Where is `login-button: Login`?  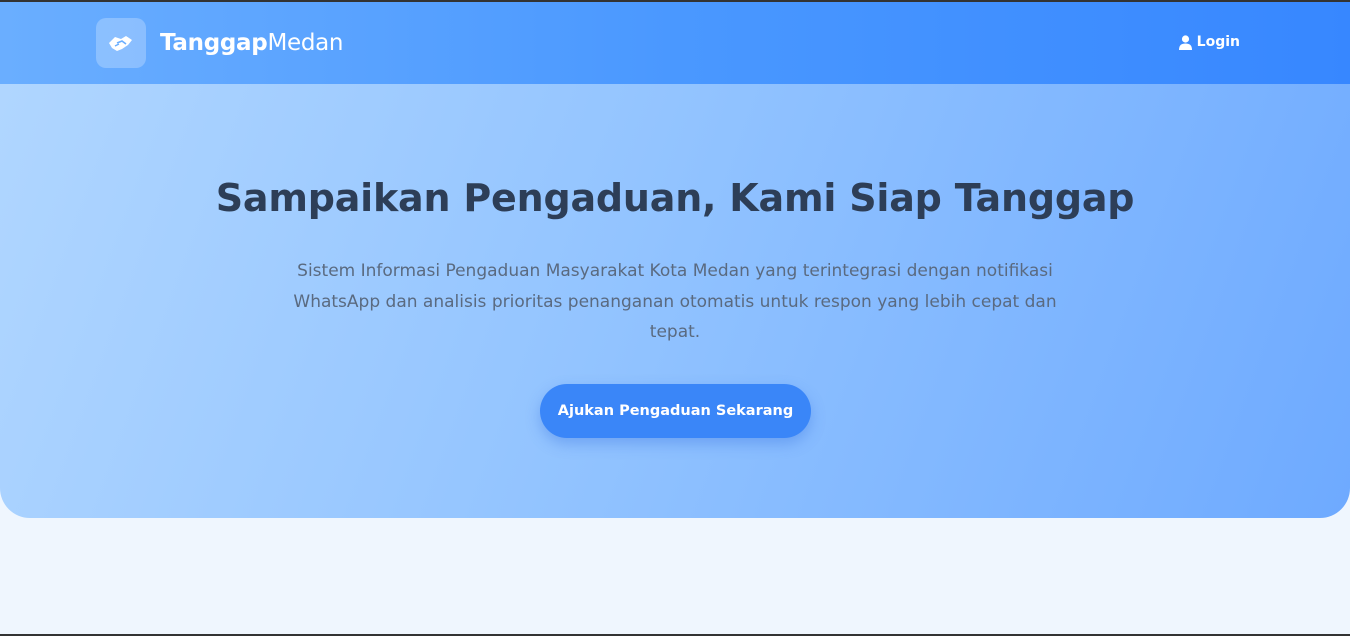
login-button: Login is located at coordinates (1209, 42).